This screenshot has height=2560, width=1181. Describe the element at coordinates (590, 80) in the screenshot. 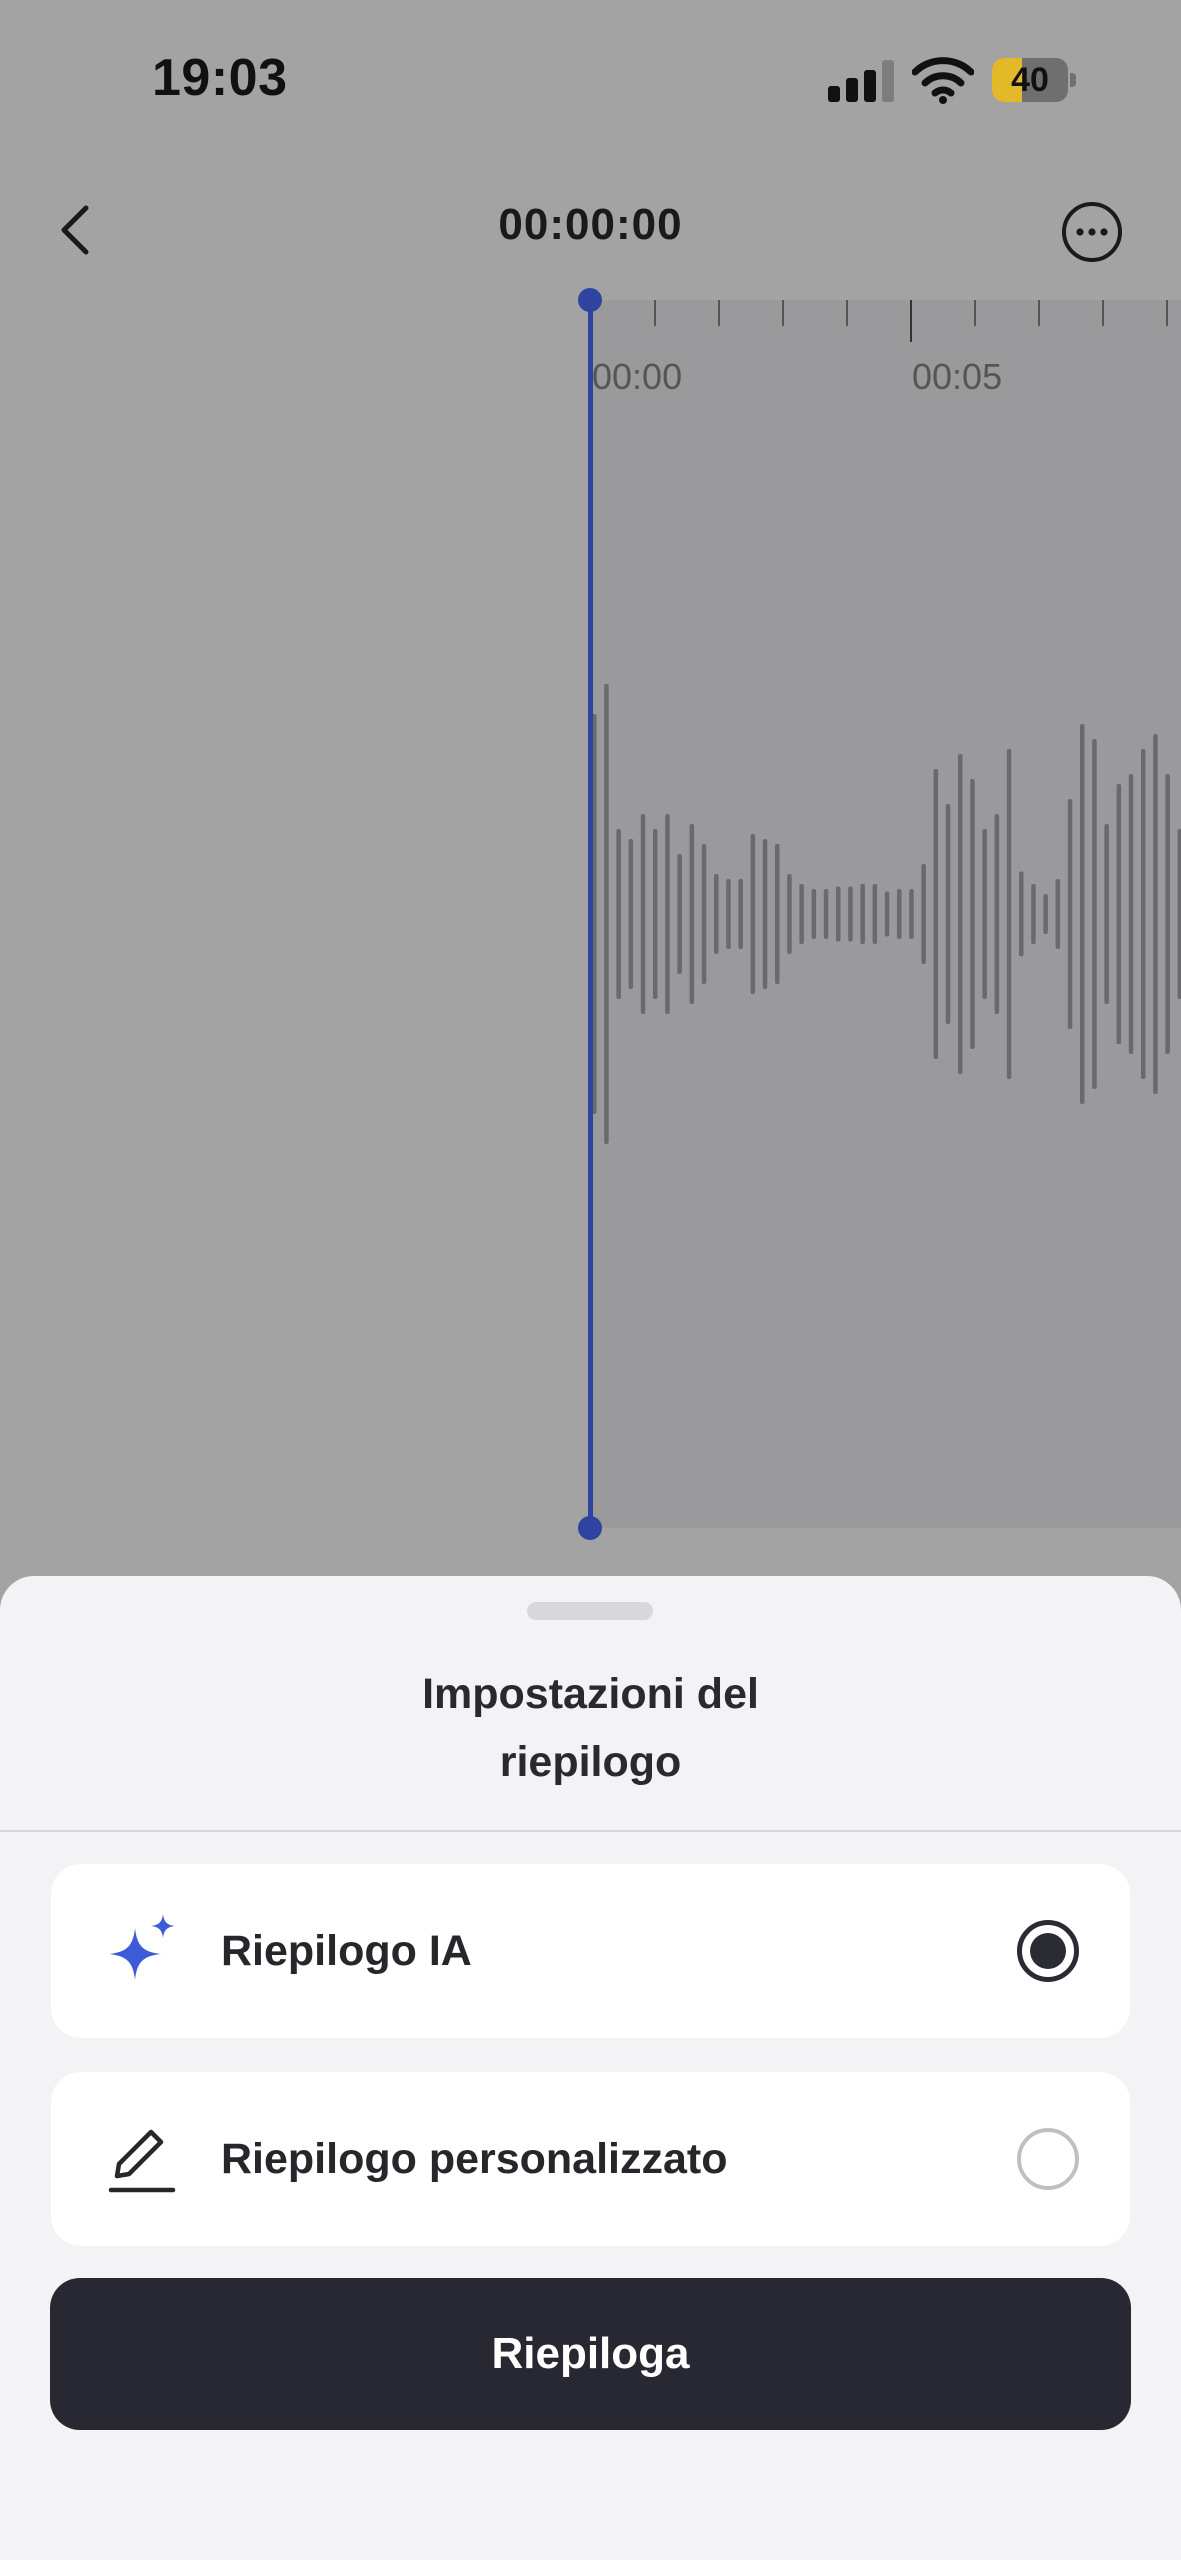

I see `status-bar: 19:03 40` at that location.